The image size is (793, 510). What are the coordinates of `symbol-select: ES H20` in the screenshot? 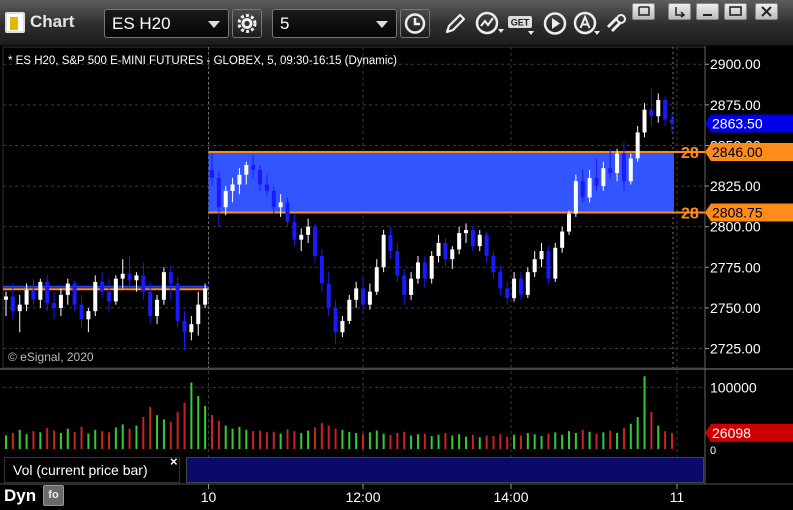 It's located at (166, 23).